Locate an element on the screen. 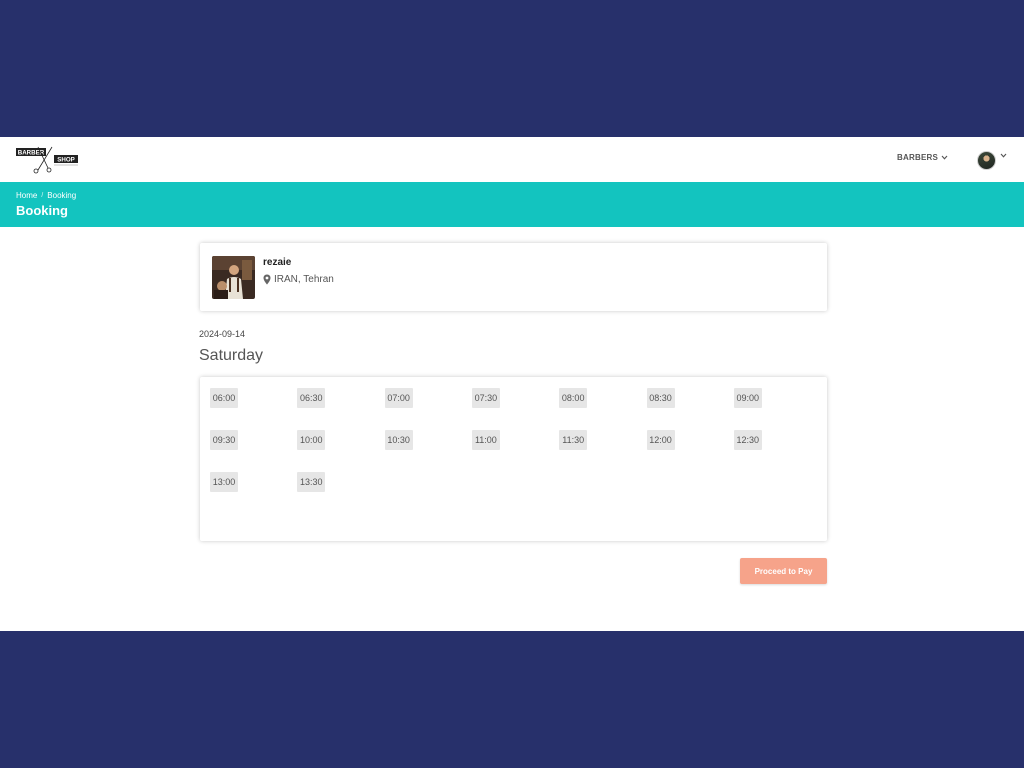  time-slot: 09:30 is located at coordinates (224, 440).